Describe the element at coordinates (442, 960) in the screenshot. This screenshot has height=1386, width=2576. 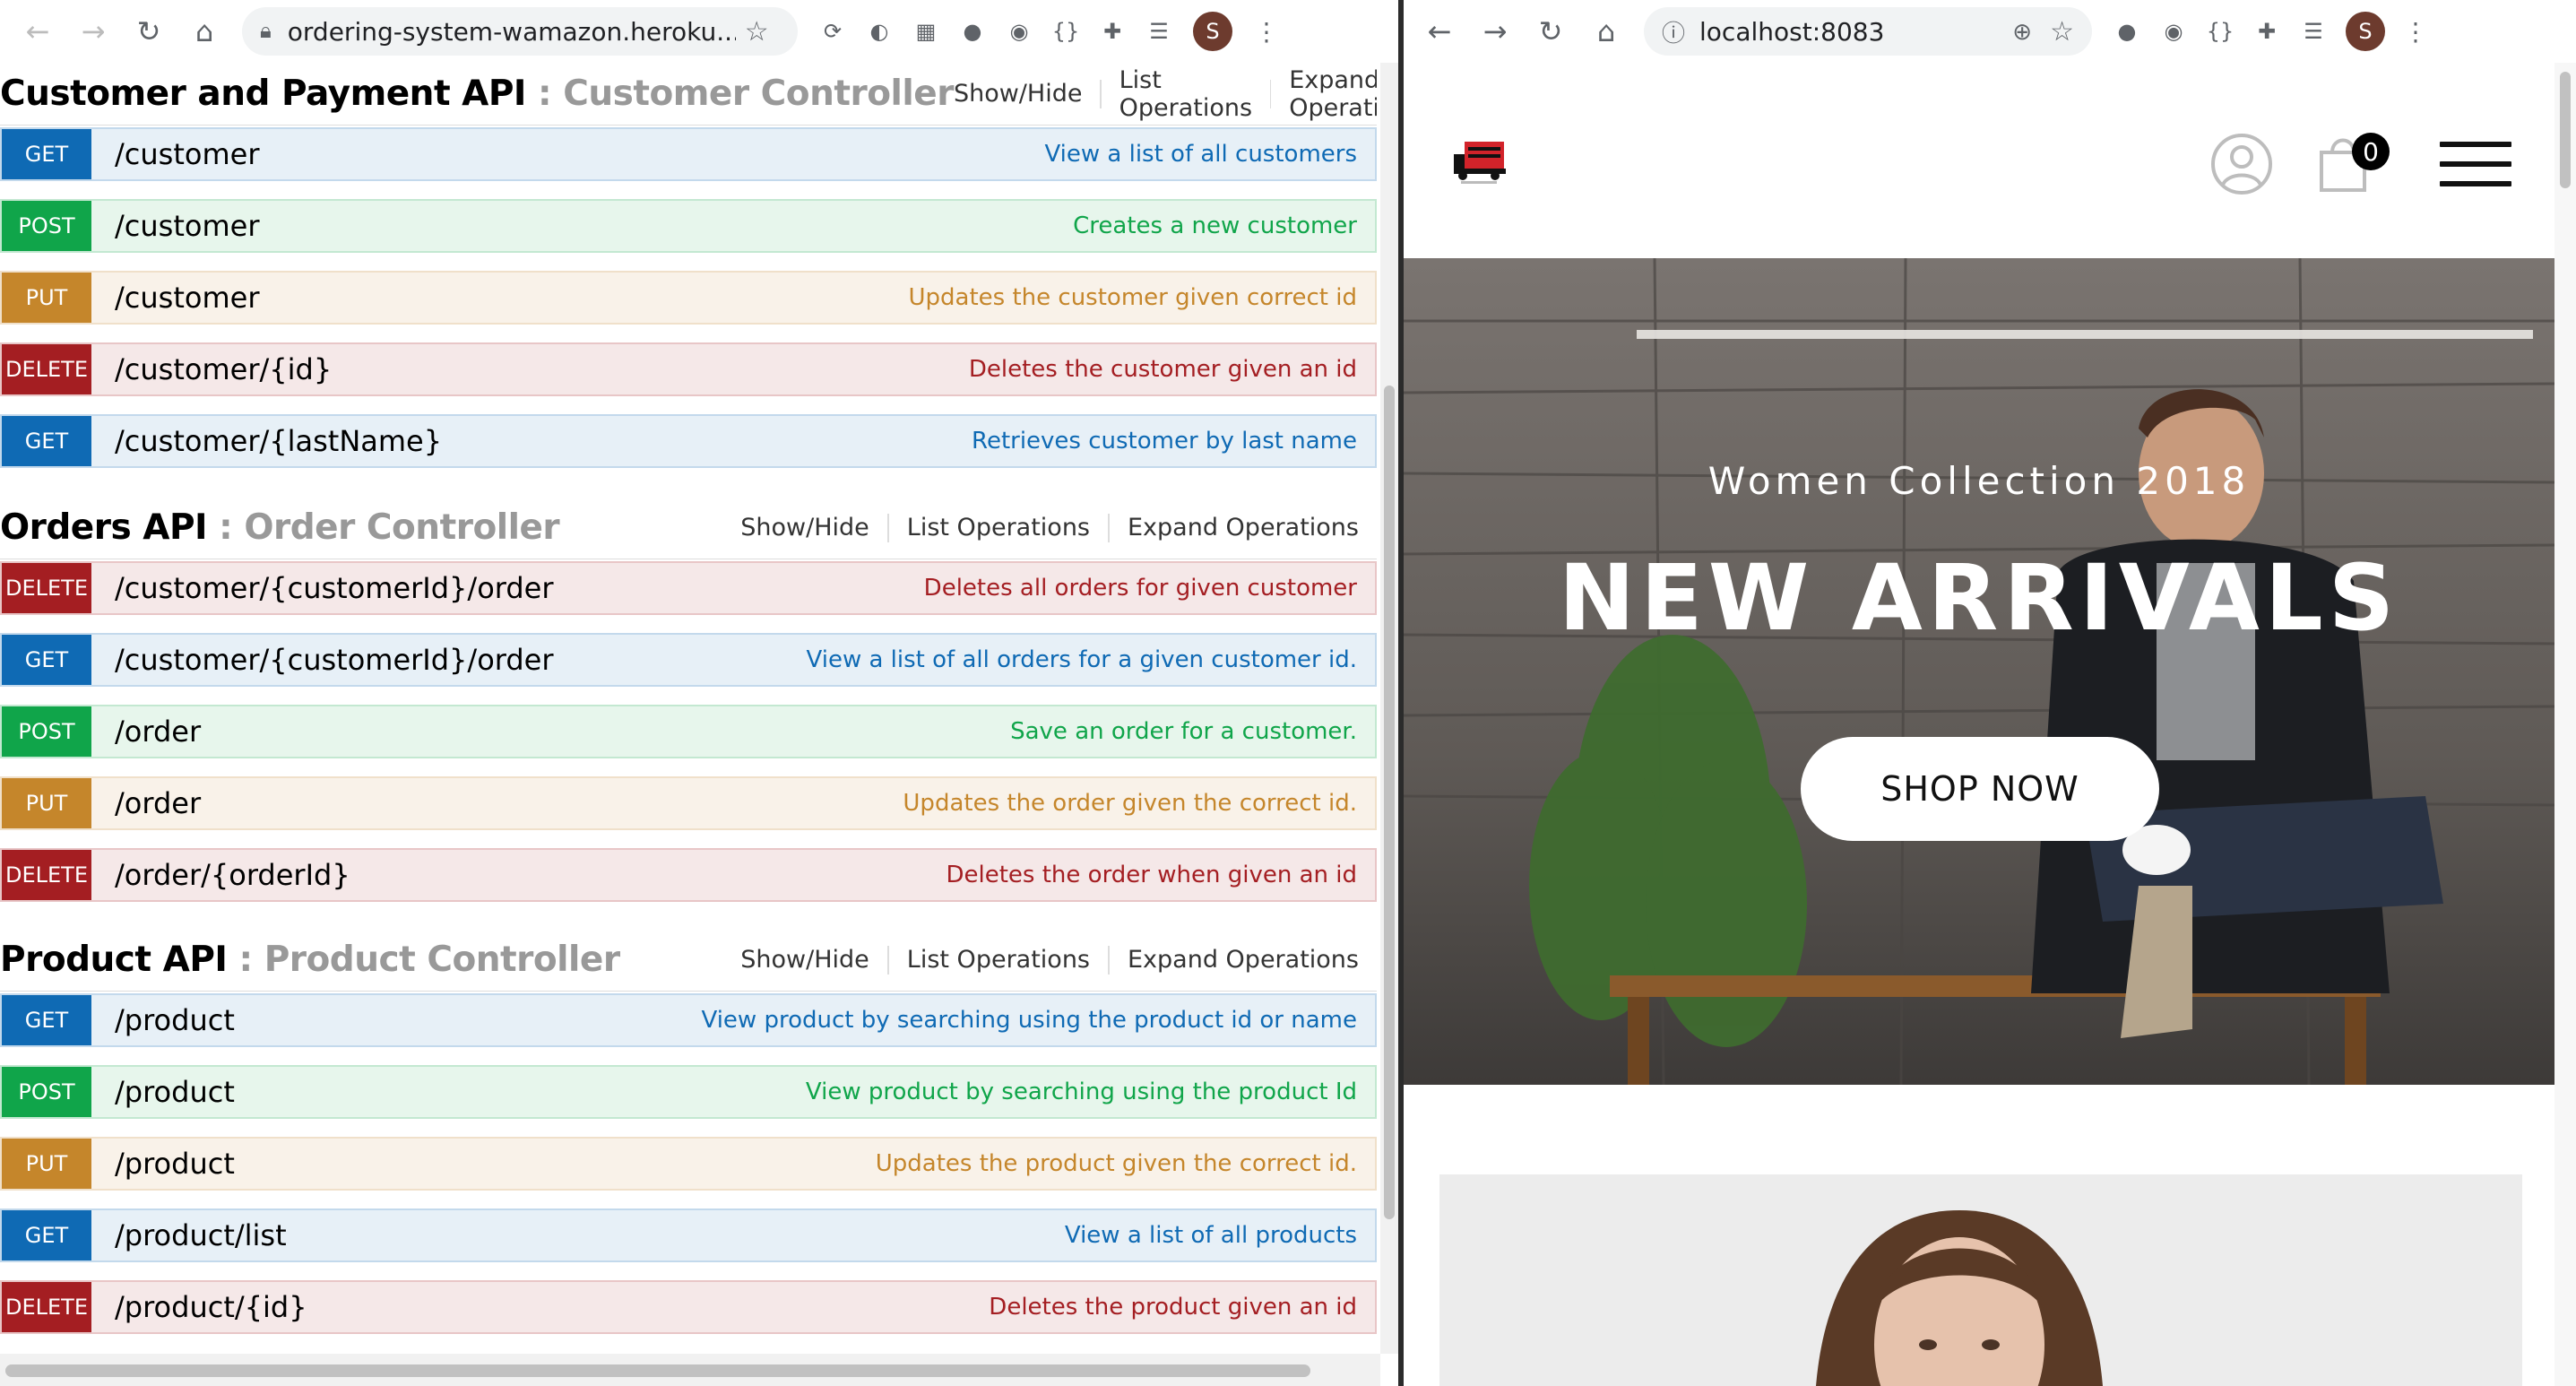
I see `api-controller-name: Product Controller` at that location.